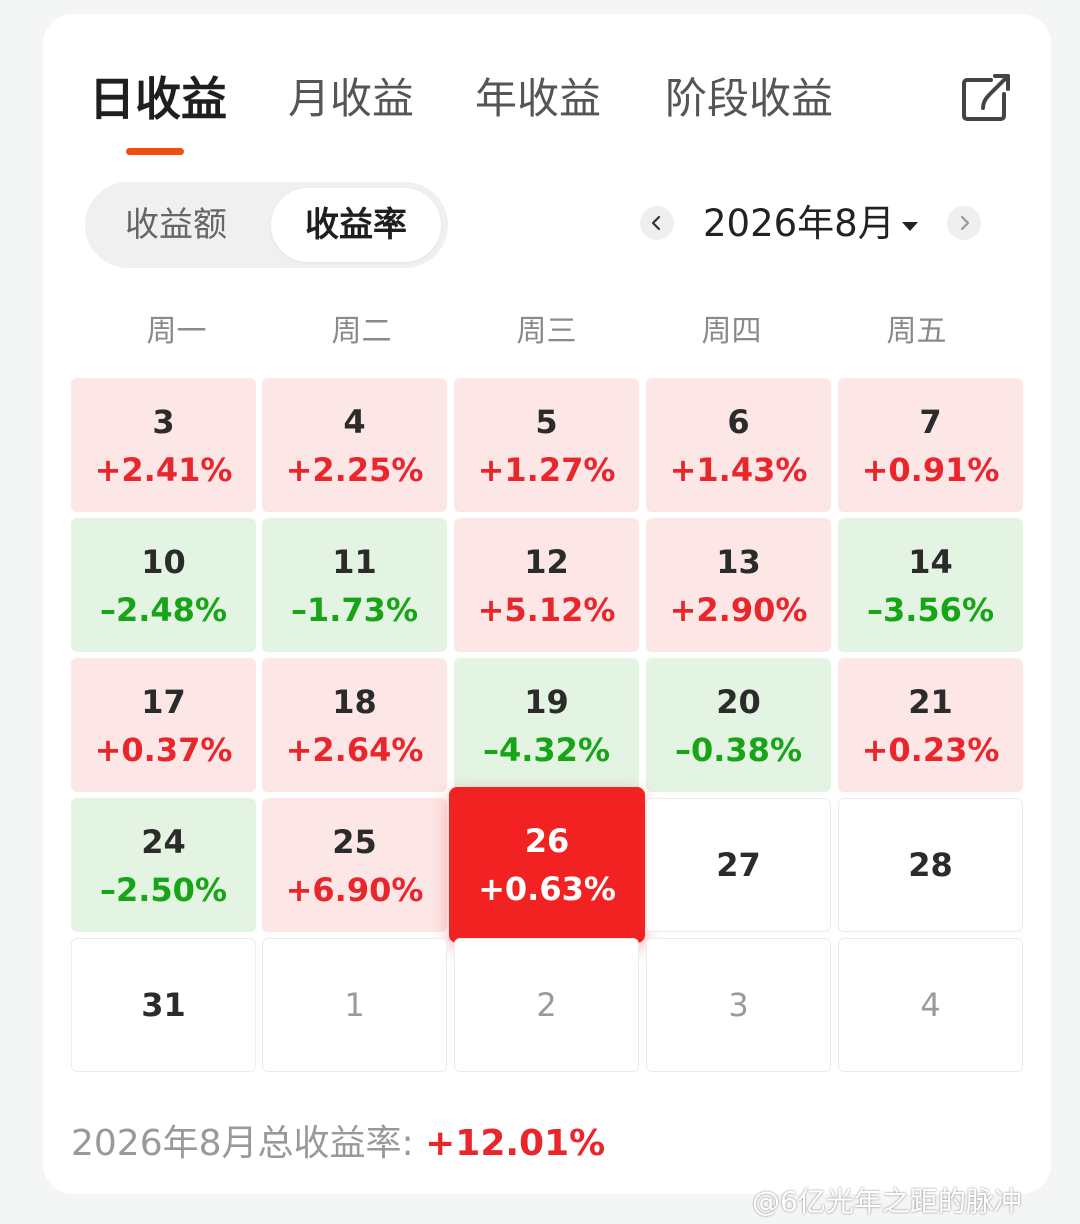 This screenshot has width=1080, height=1224. I want to click on total-label: 2026年8月总收益率:, so click(242, 1143).